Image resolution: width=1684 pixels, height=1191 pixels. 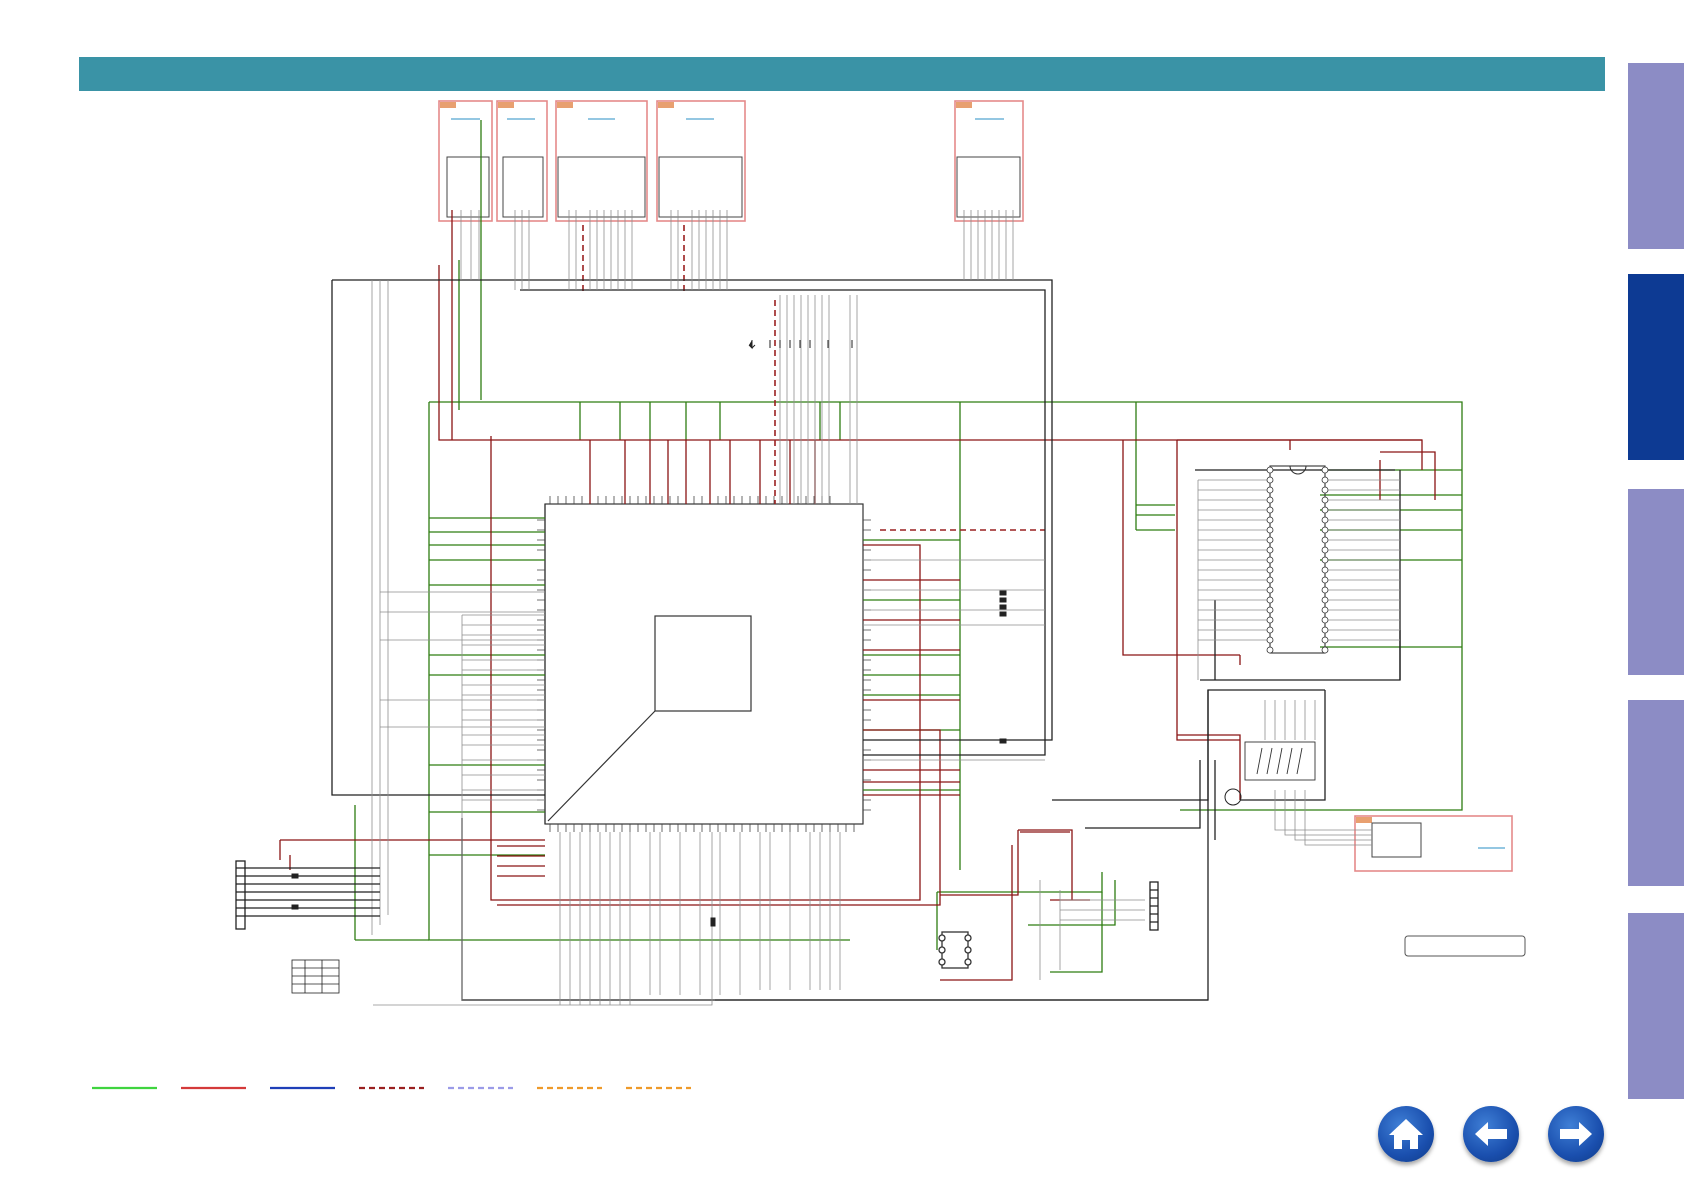 I want to click on transistor, so click(x=1233, y=797).